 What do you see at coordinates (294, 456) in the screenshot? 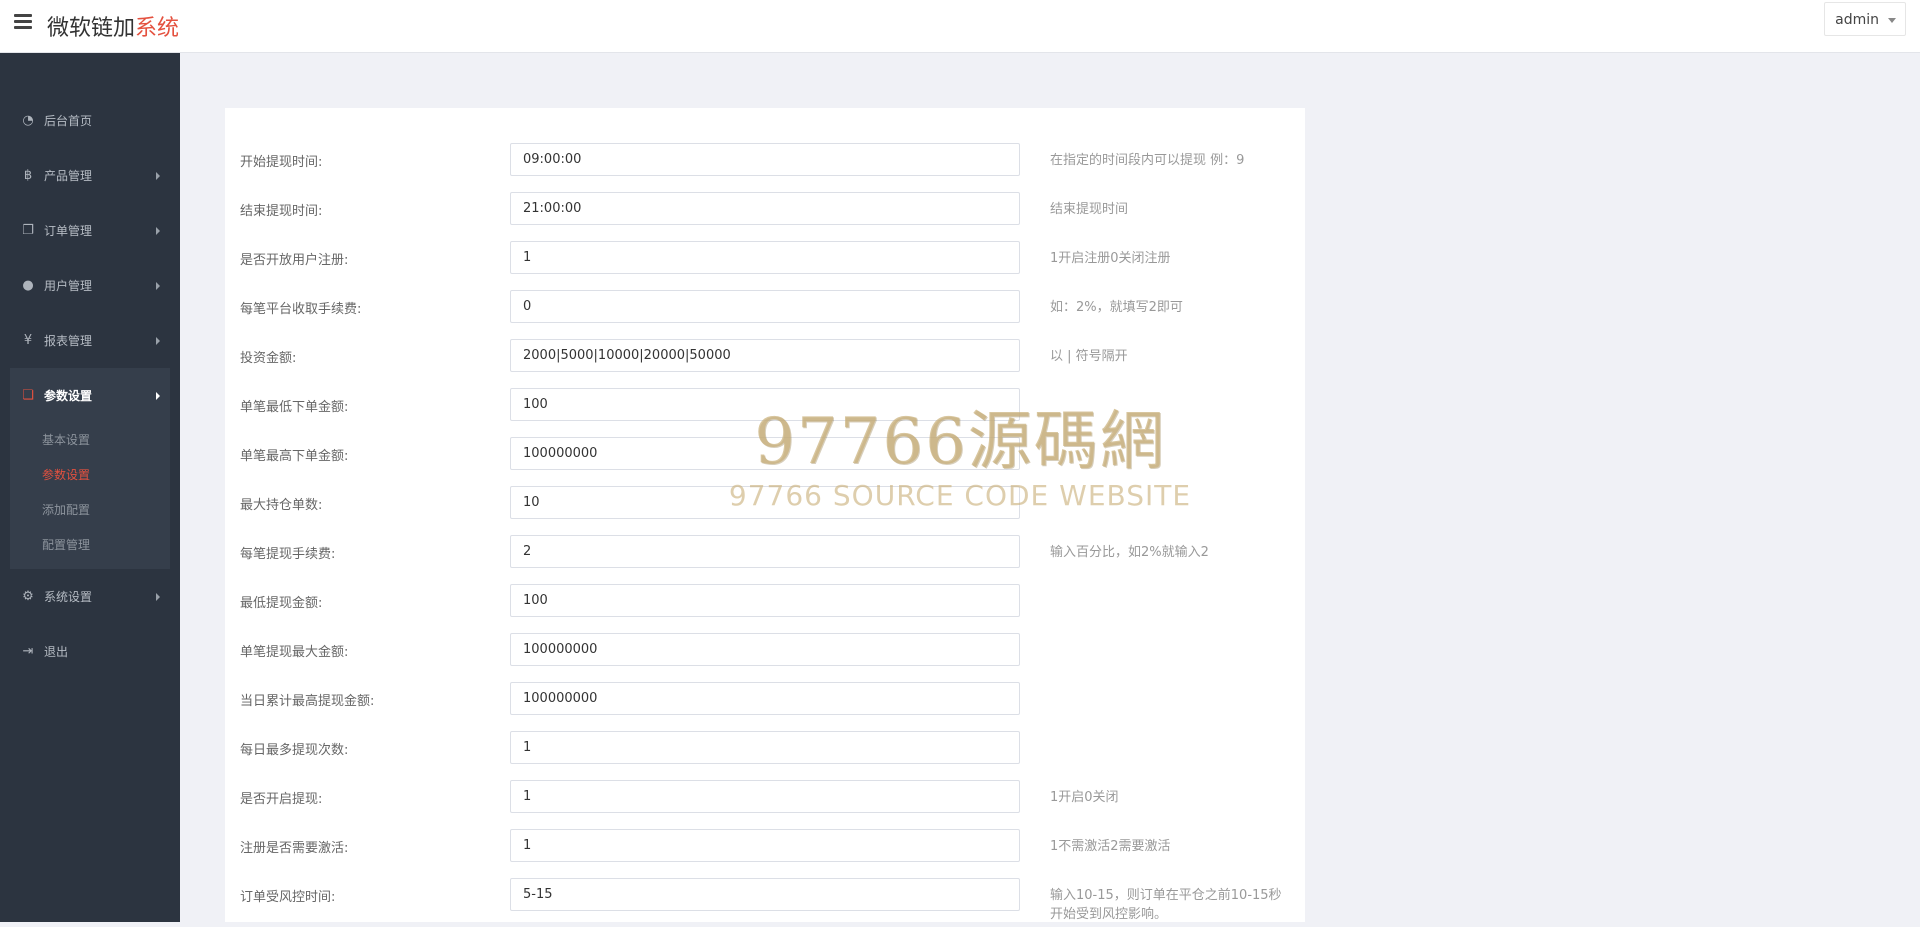
I see `field-label: 单笔最高下单金额:` at bounding box center [294, 456].